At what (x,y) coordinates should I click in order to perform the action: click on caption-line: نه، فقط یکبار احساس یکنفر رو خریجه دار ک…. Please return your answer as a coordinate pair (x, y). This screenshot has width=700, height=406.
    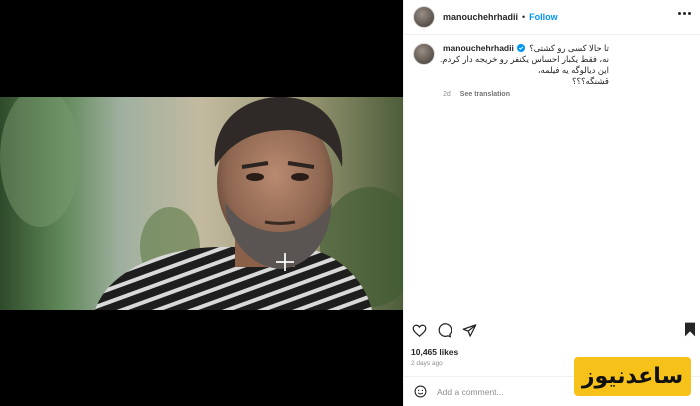
    Looking at the image, I should click on (524, 59).